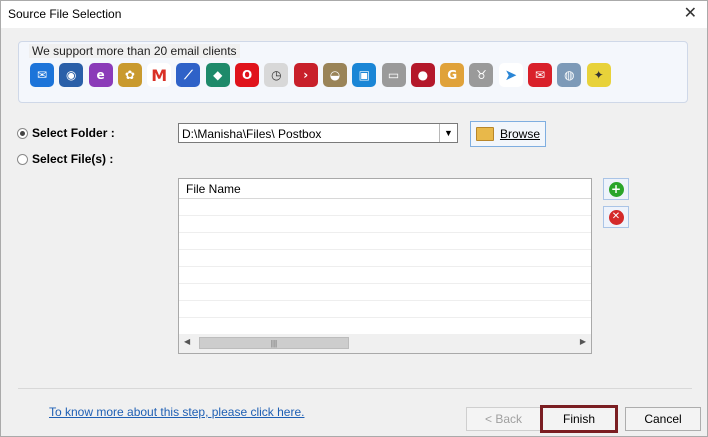 This screenshot has width=708, height=437. Describe the element at coordinates (598, 75) in the screenshot. I see `bat-icon: ✦` at that location.